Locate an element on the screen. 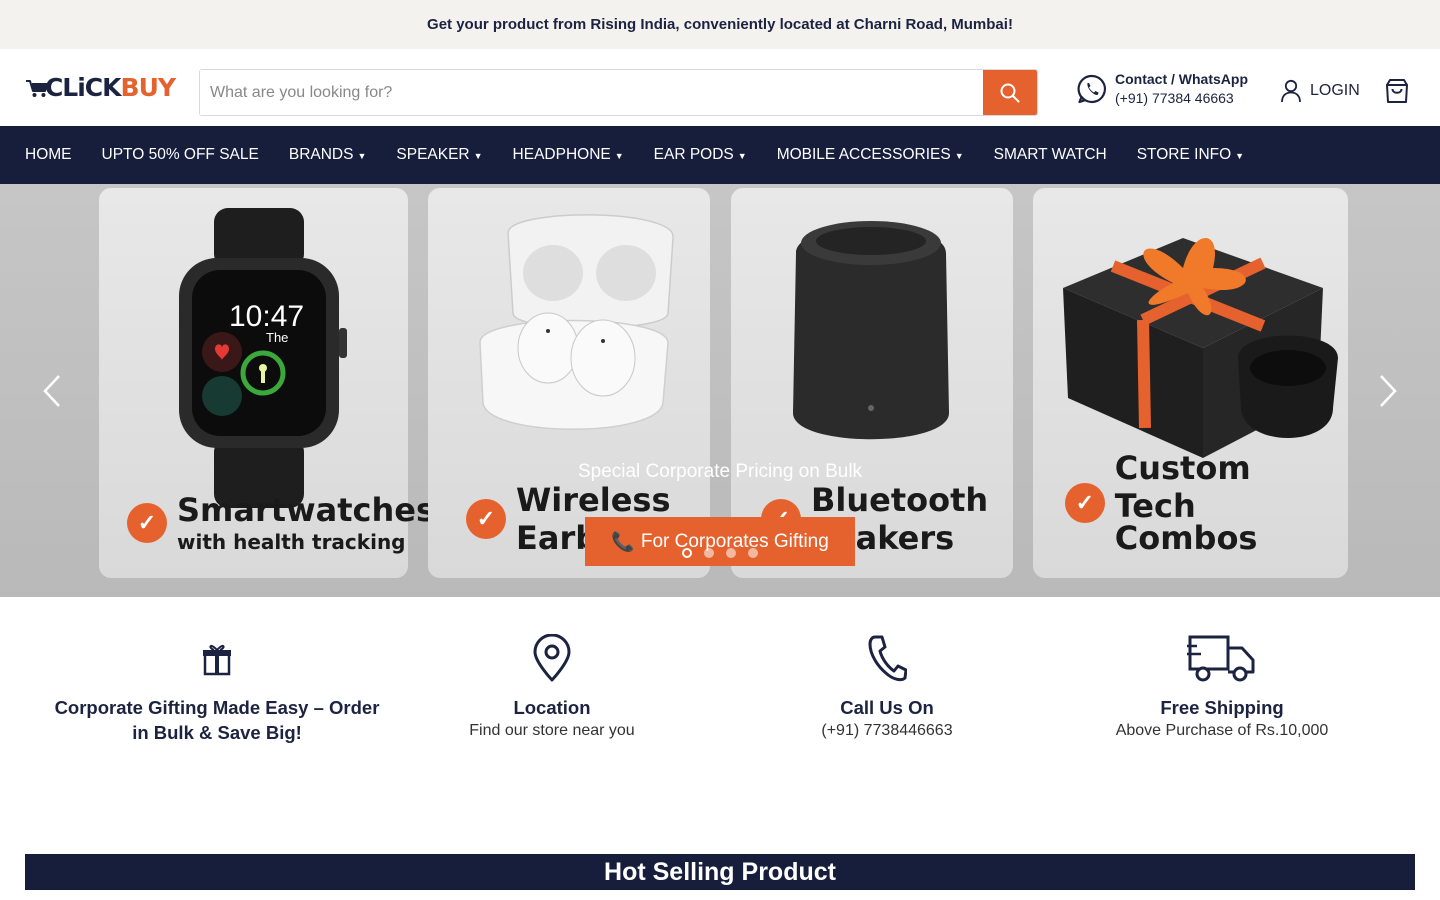 Image resolution: width=1440 pixels, height=900 pixels. nav-item-label: SMART WATCH is located at coordinates (1050, 154).